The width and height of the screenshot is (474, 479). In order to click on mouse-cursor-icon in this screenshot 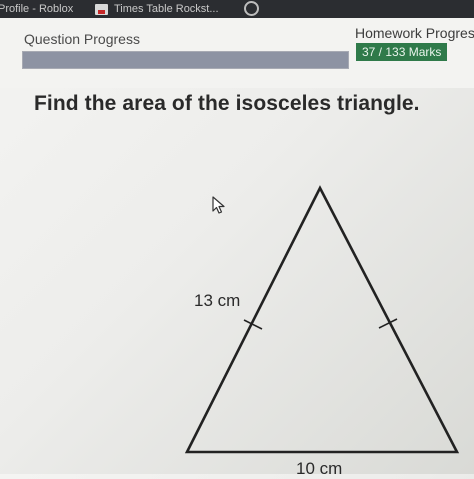, I will do `click(218, 205)`.